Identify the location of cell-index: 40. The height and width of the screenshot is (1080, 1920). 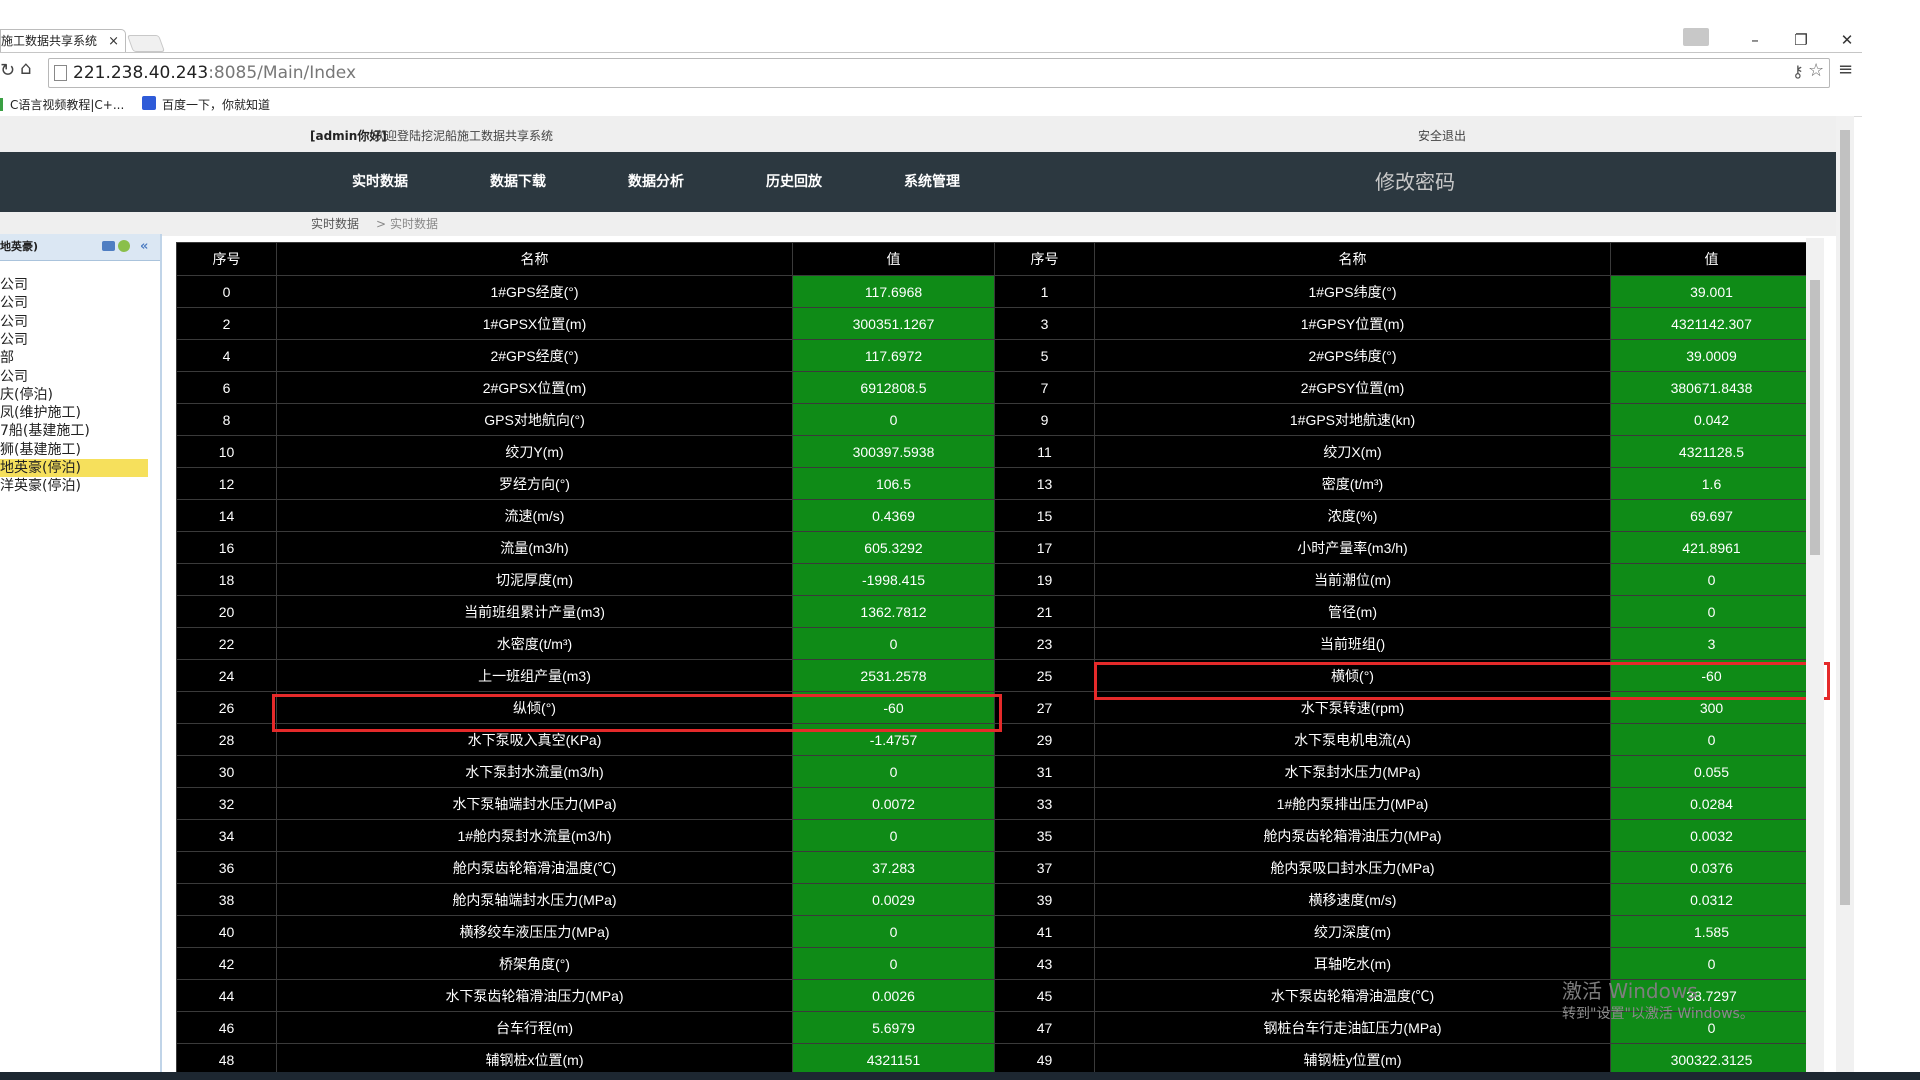
(226, 931).